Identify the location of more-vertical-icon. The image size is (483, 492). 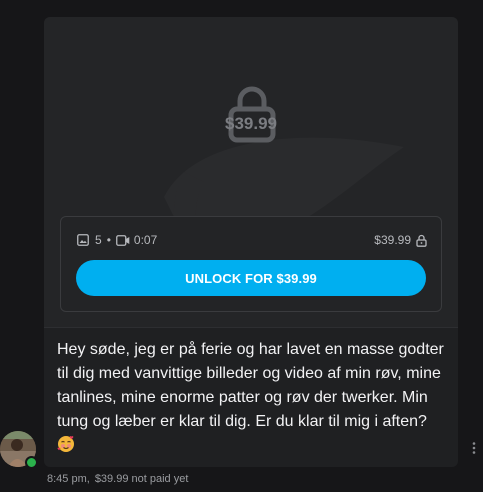
(474, 448).